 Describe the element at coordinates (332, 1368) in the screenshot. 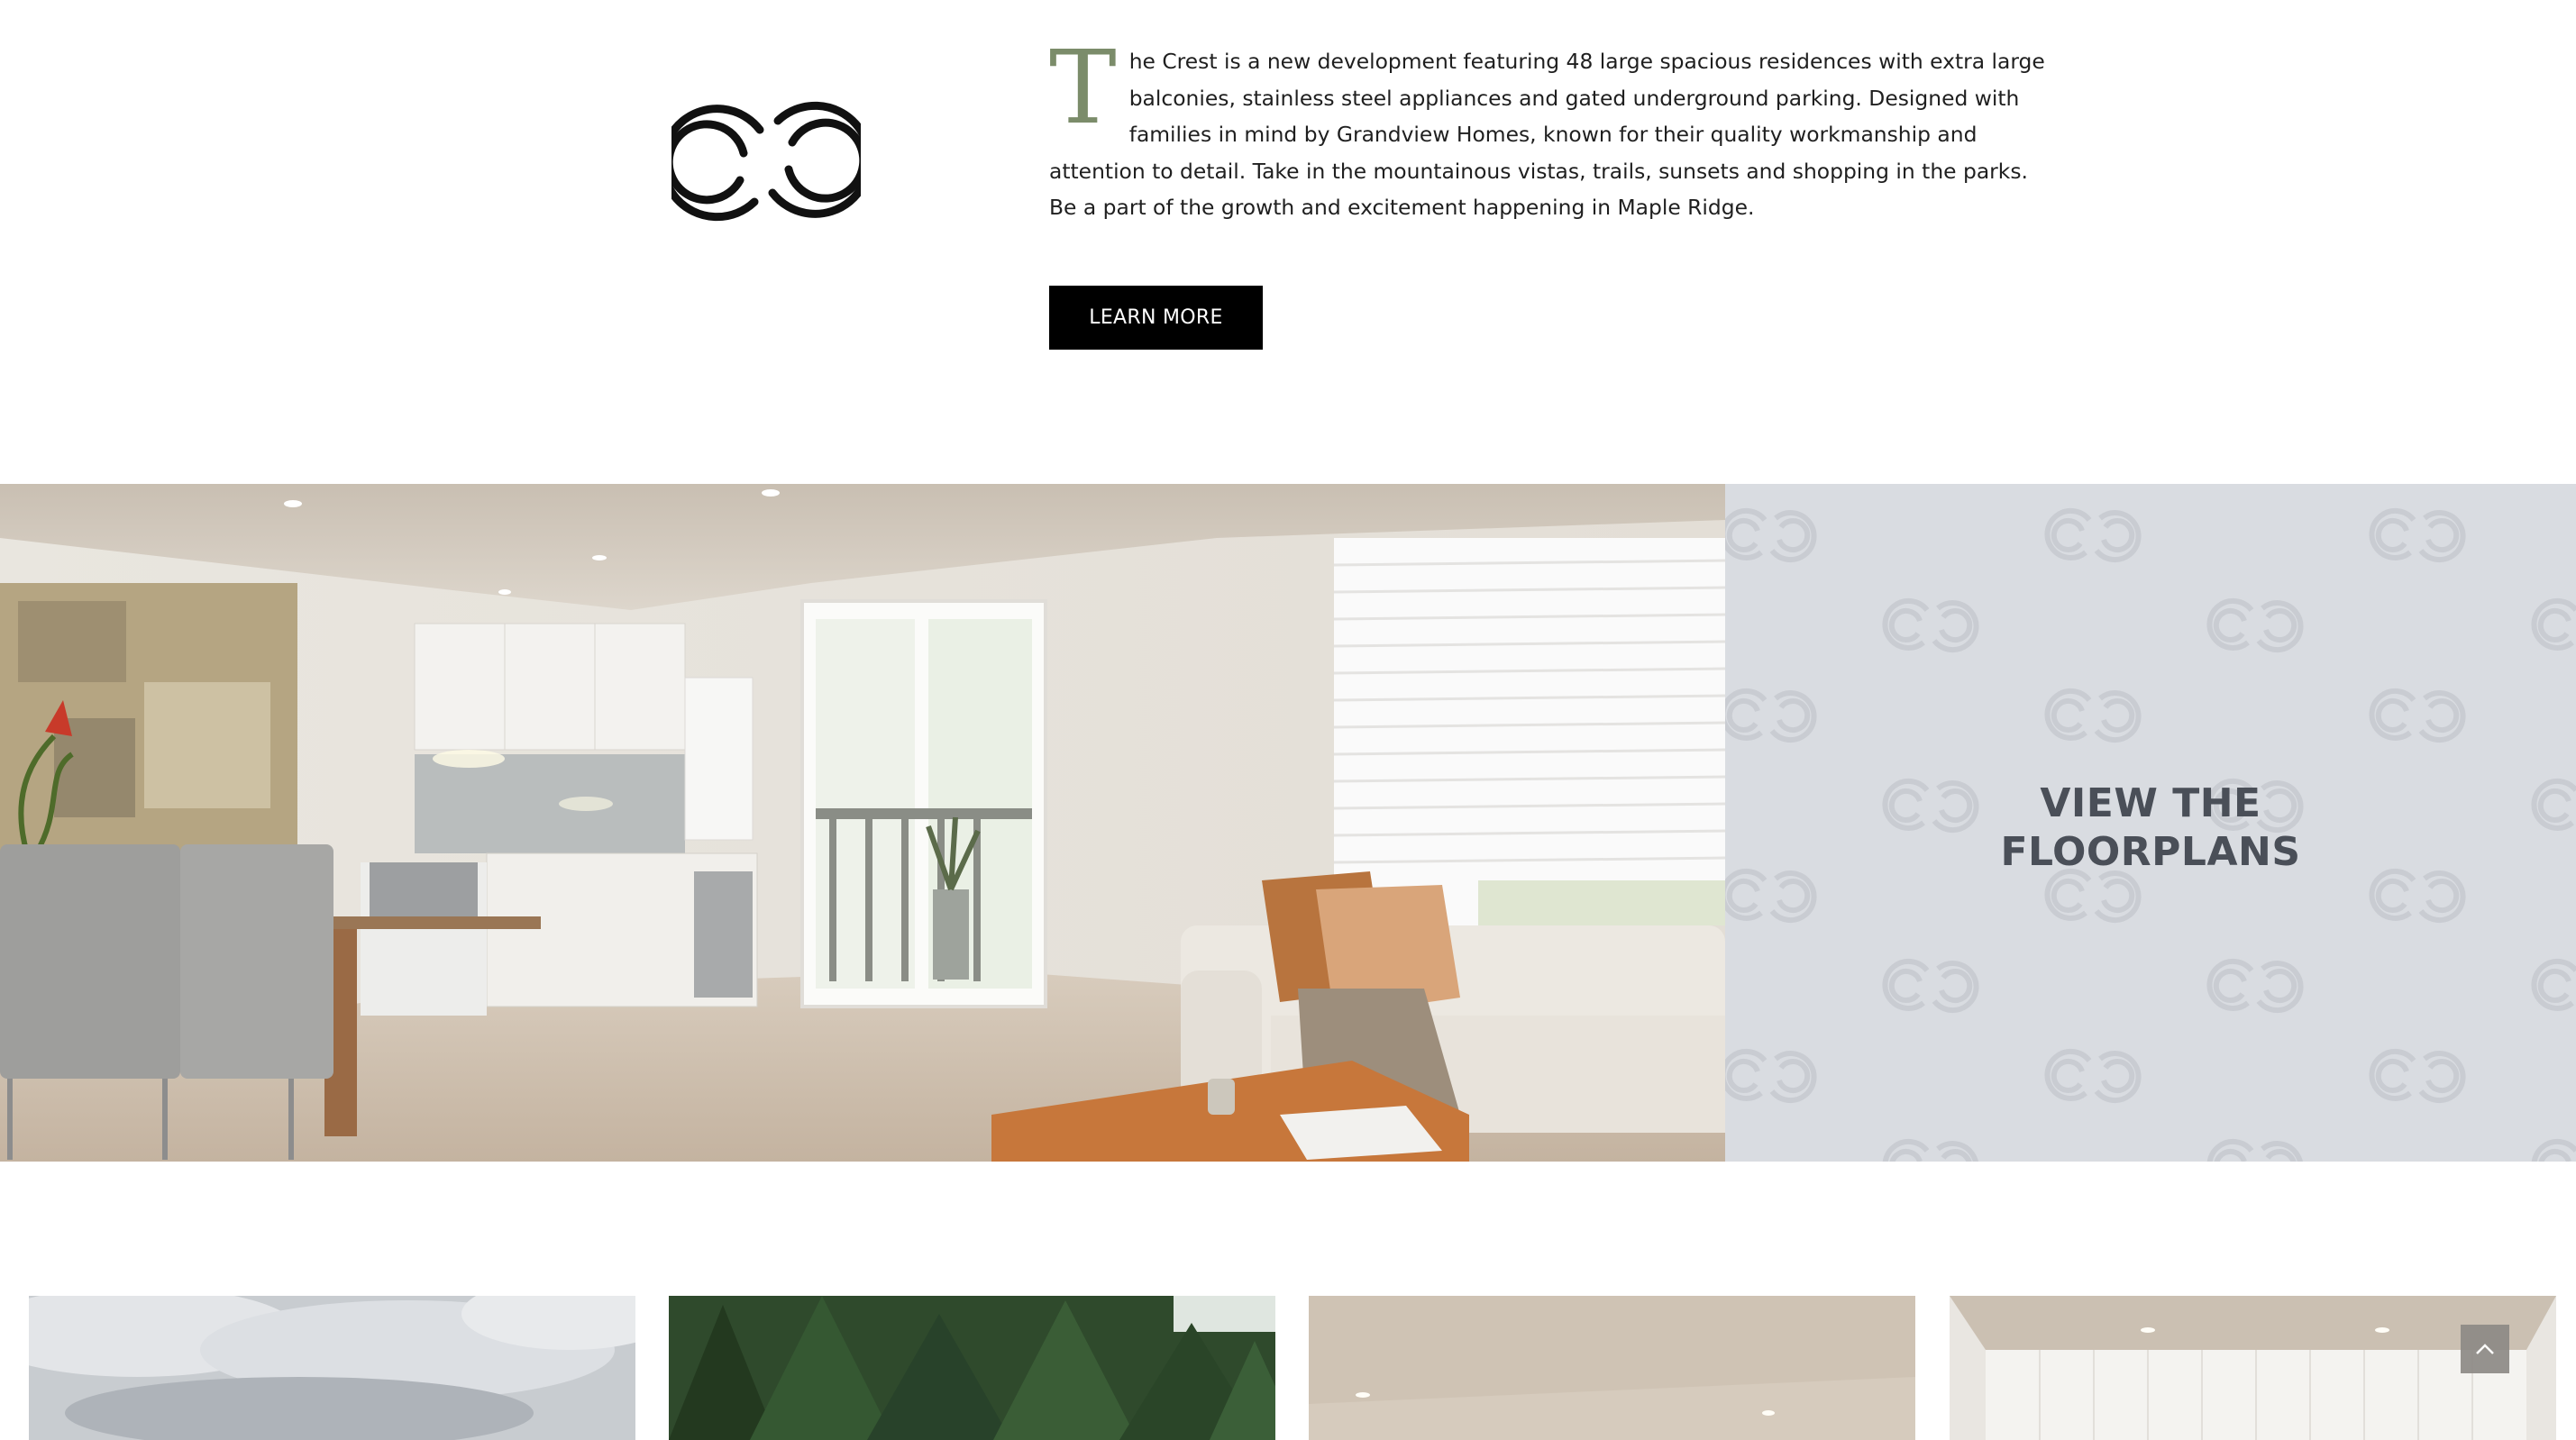

I see `sky-clouds-image` at that location.